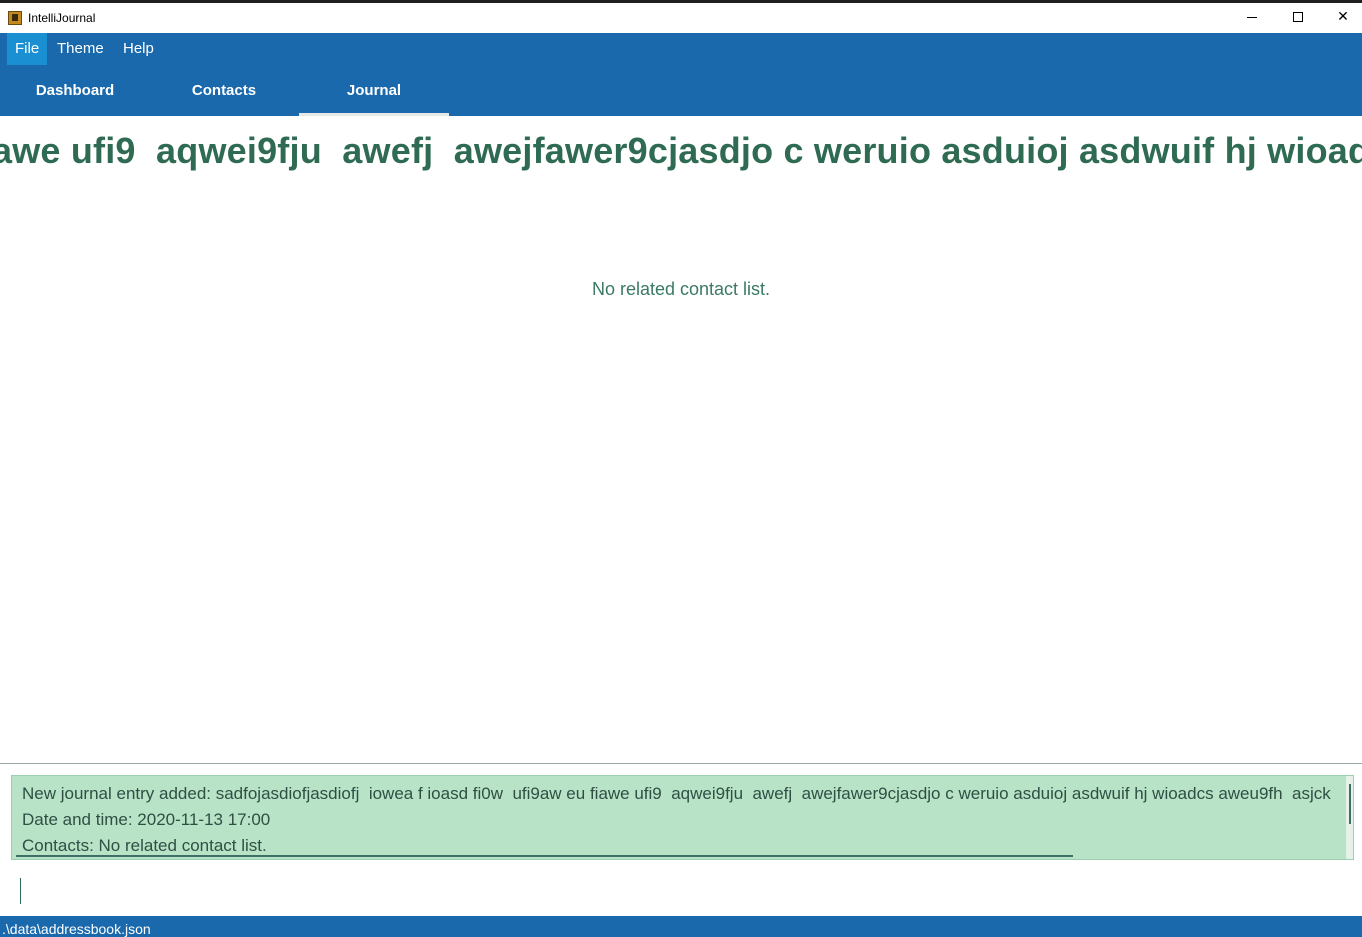 The height and width of the screenshot is (937, 1362). Describe the element at coordinates (374, 91) in the screenshot. I see `tab-journal: Journal` at that location.